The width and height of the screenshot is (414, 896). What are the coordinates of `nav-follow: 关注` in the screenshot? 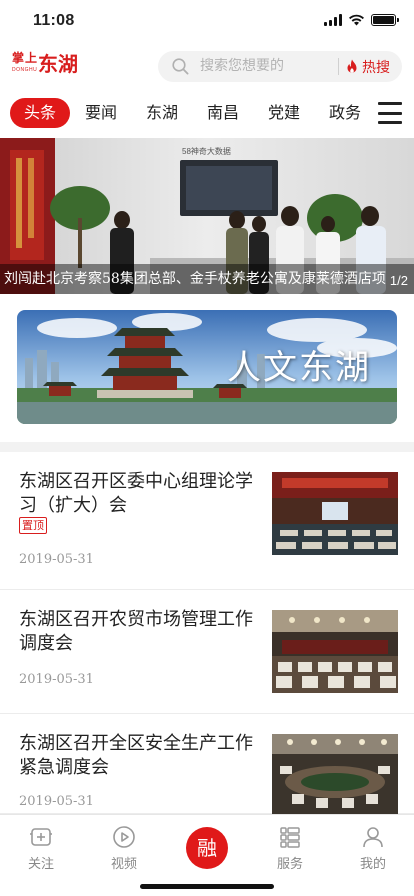 It's located at (41, 848).